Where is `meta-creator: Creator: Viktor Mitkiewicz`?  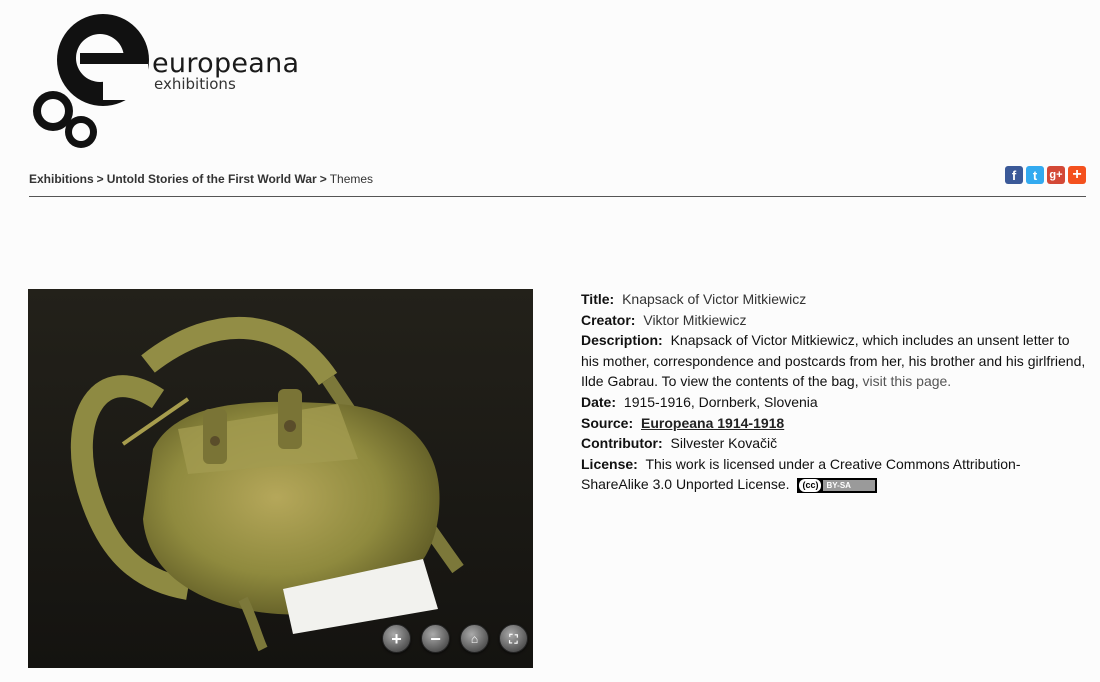 meta-creator: Creator: Viktor Mitkiewicz is located at coordinates (833, 320).